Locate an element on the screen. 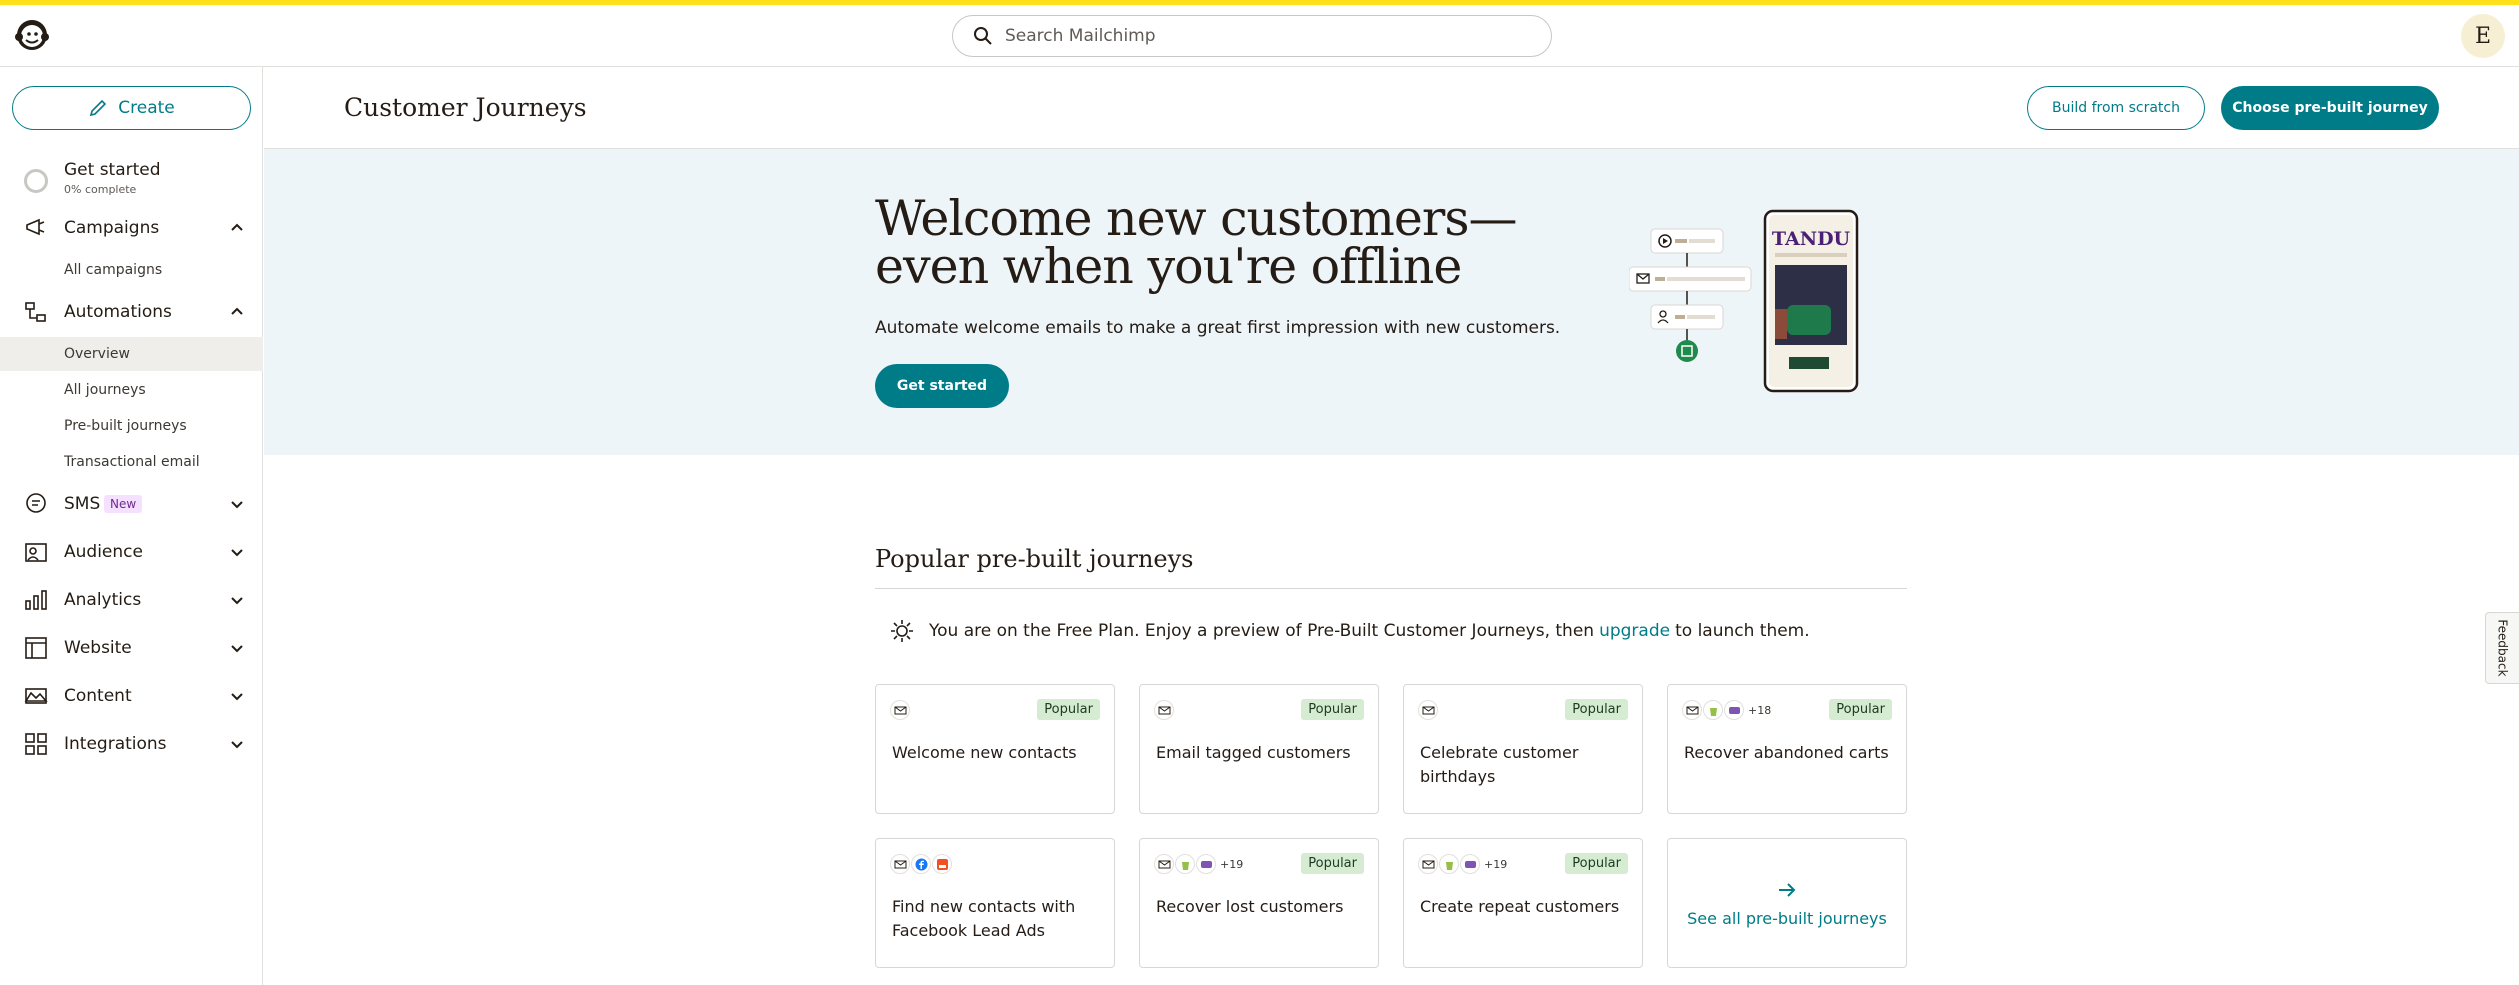  integrations-grid-icon is located at coordinates (36, 744).